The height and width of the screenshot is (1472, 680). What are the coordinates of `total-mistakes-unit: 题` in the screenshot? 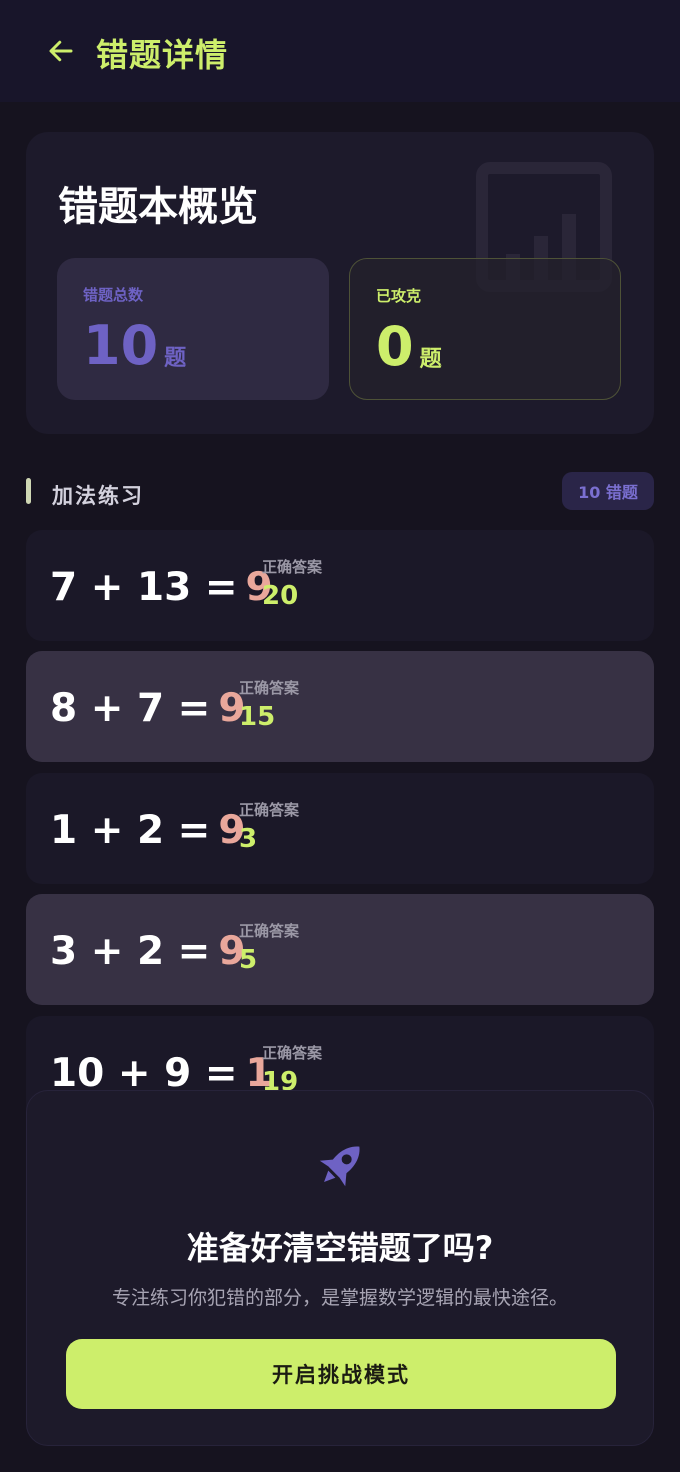 It's located at (175, 358).